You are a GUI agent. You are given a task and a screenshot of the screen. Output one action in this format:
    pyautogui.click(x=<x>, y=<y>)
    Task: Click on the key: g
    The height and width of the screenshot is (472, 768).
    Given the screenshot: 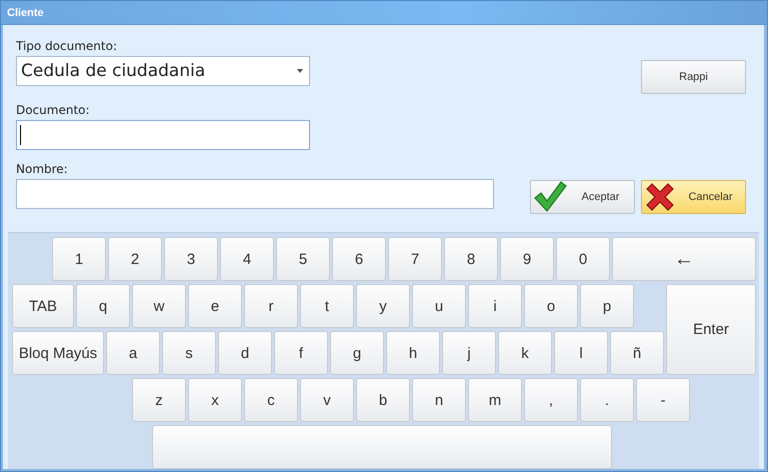 What is the action you would take?
    pyautogui.click(x=357, y=353)
    